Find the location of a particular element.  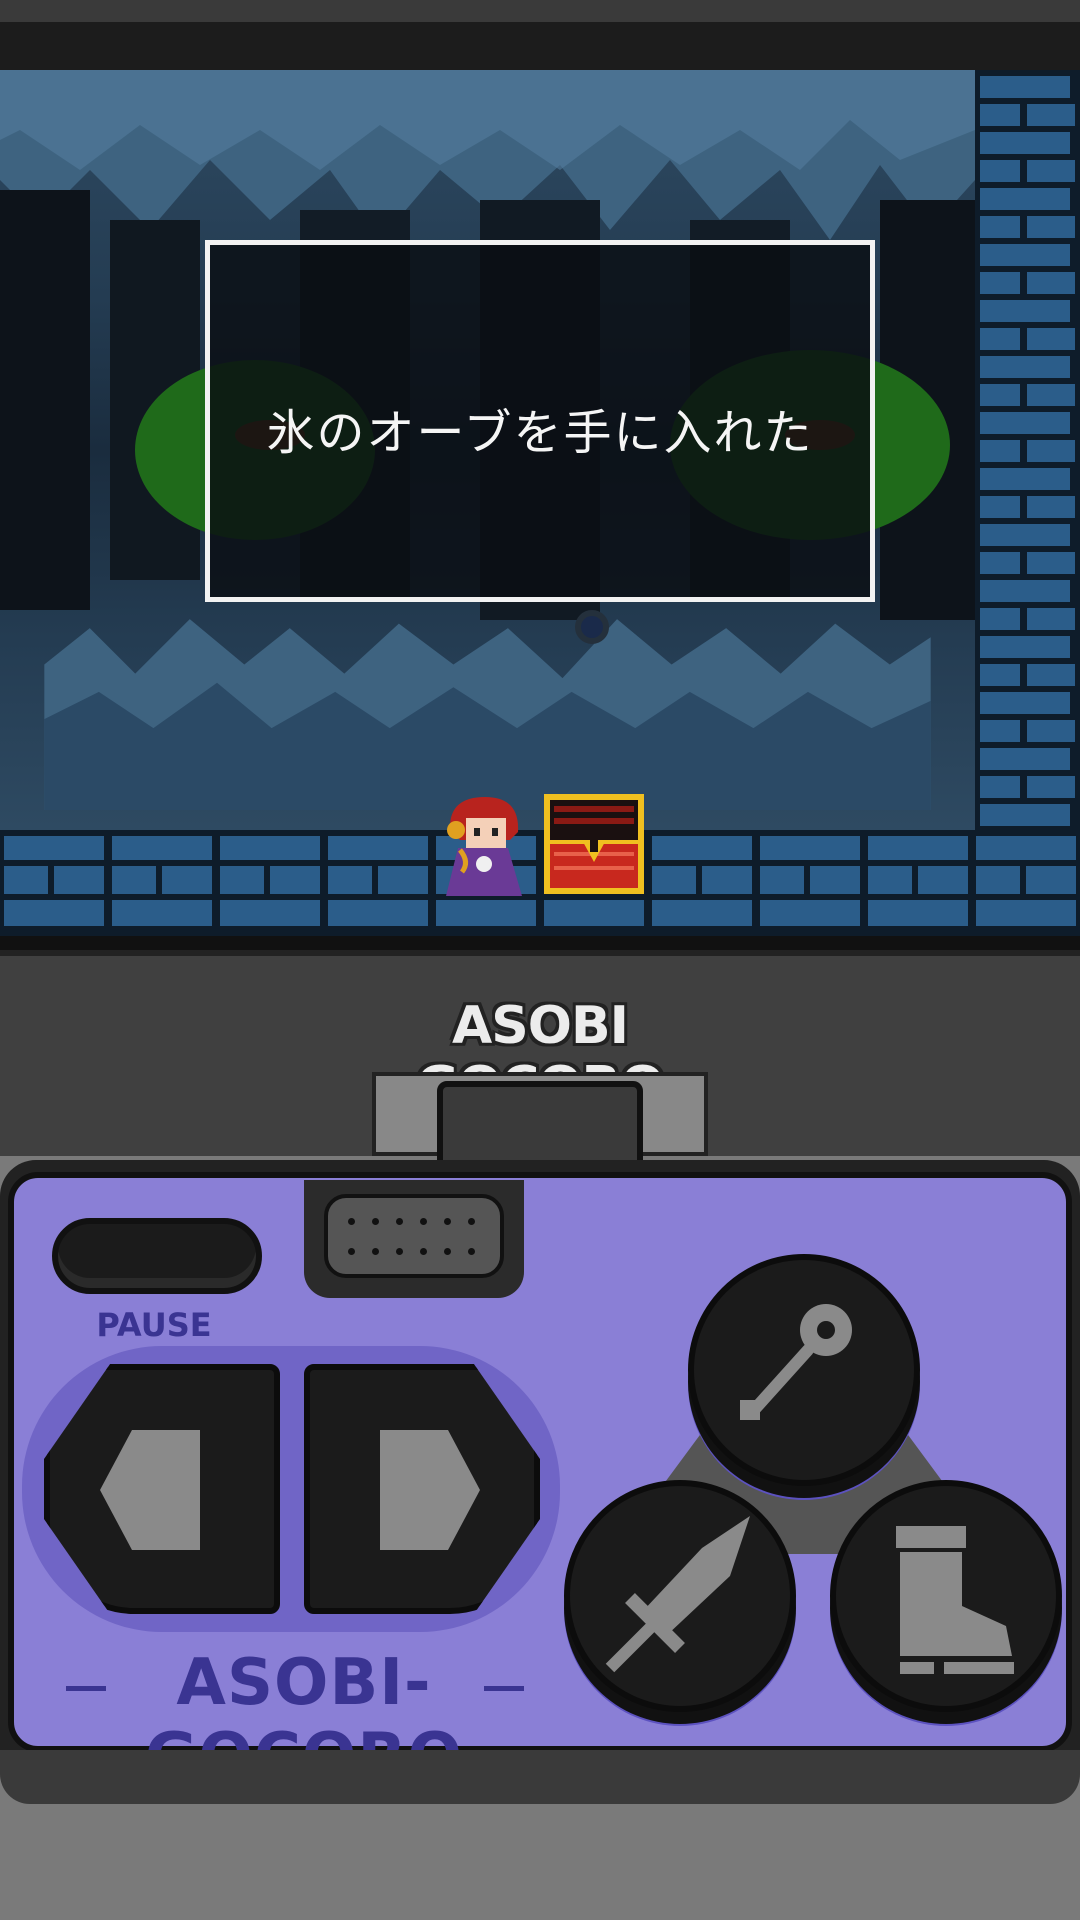

brick-floor is located at coordinates (540, 883).